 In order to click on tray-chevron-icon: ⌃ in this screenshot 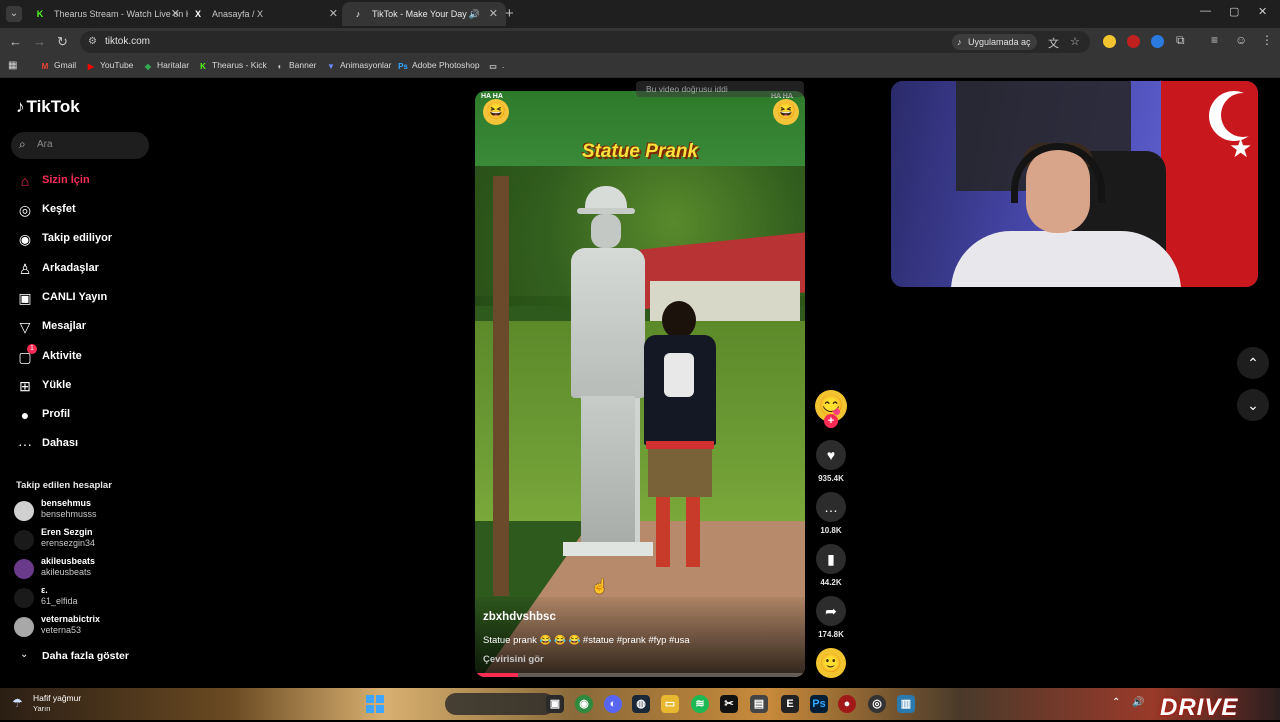, I will do `click(1116, 702)`.